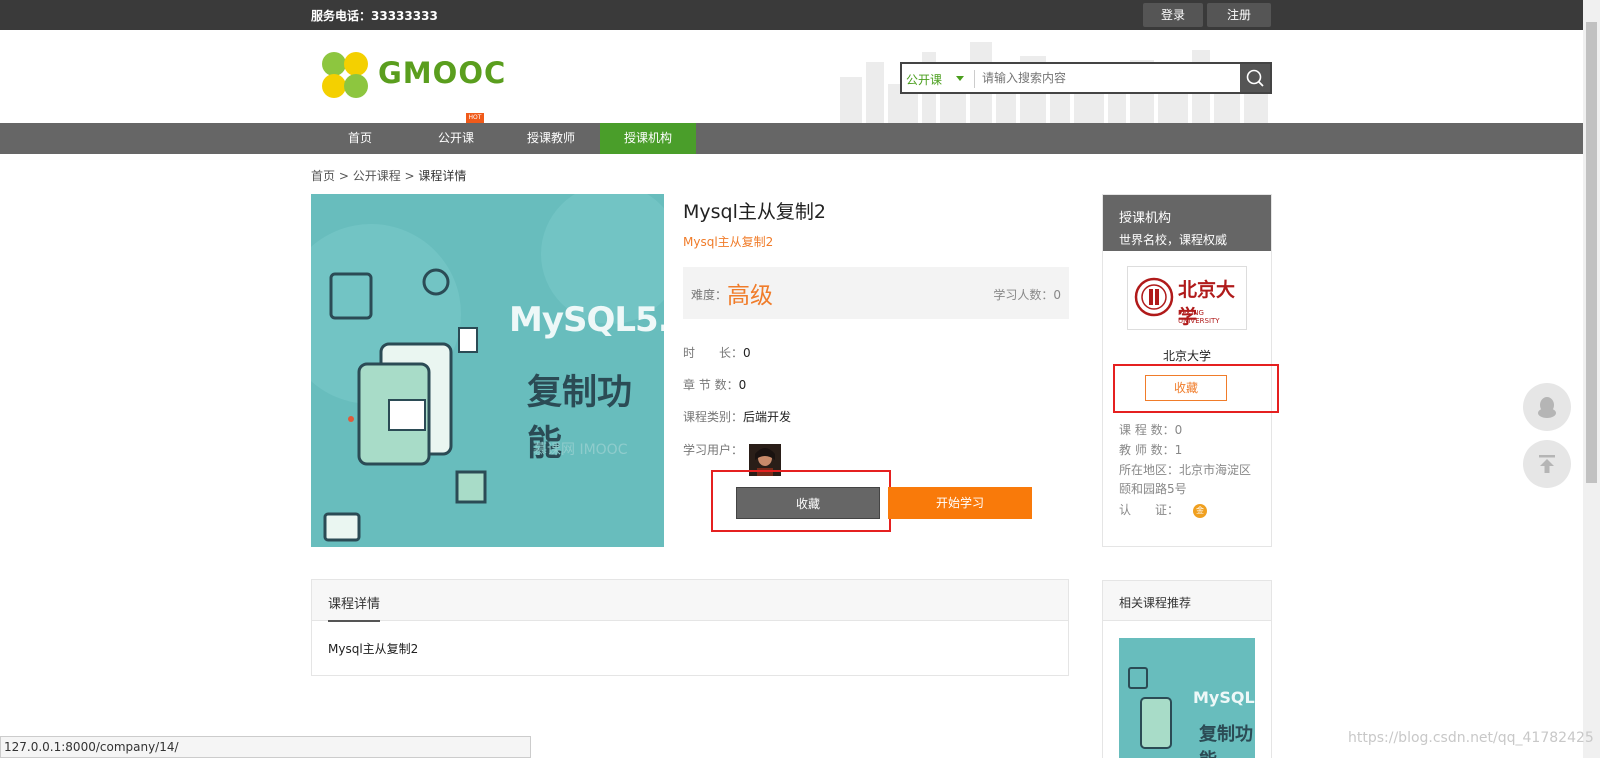 The width and height of the screenshot is (1600, 758). Describe the element at coordinates (1239, 15) in the screenshot. I see `register-button: 注册` at that location.